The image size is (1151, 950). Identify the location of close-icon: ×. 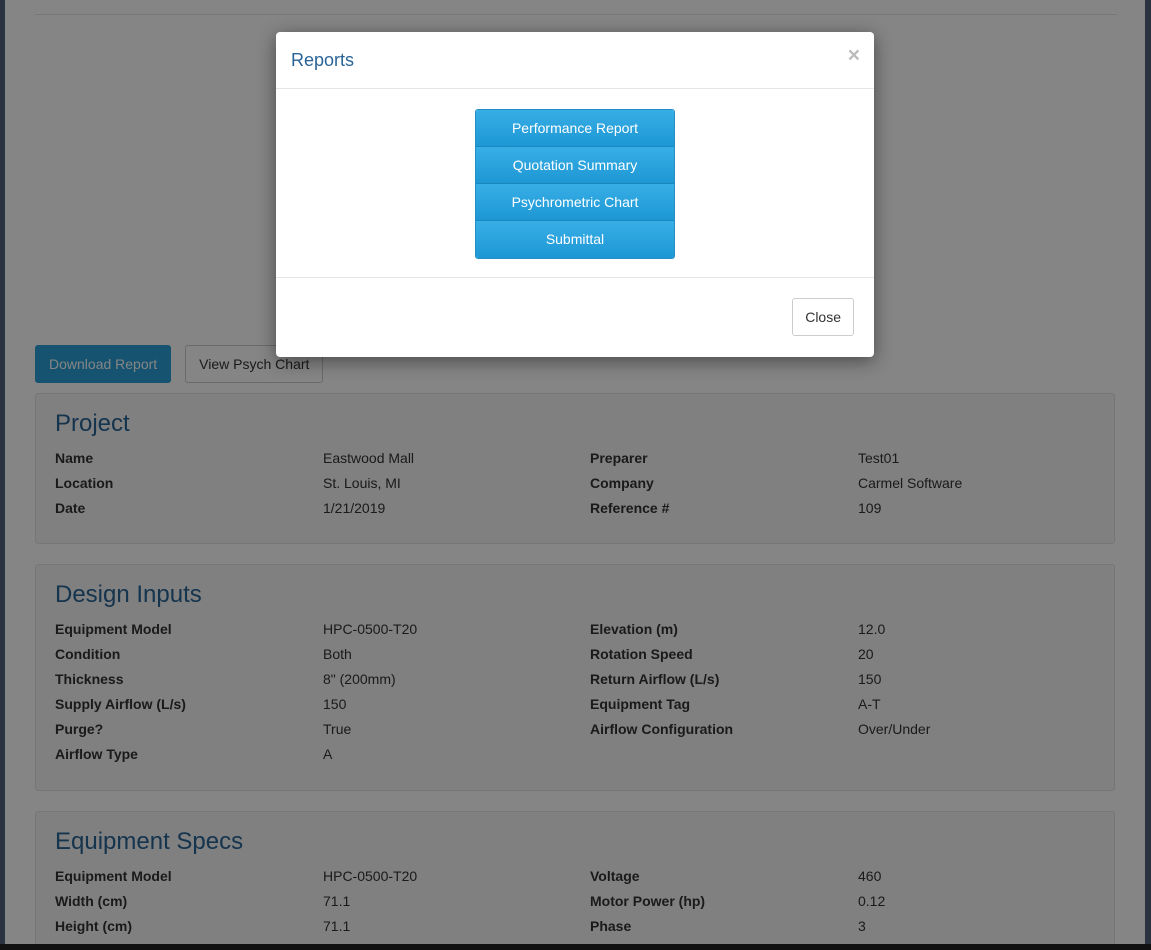
(854, 56).